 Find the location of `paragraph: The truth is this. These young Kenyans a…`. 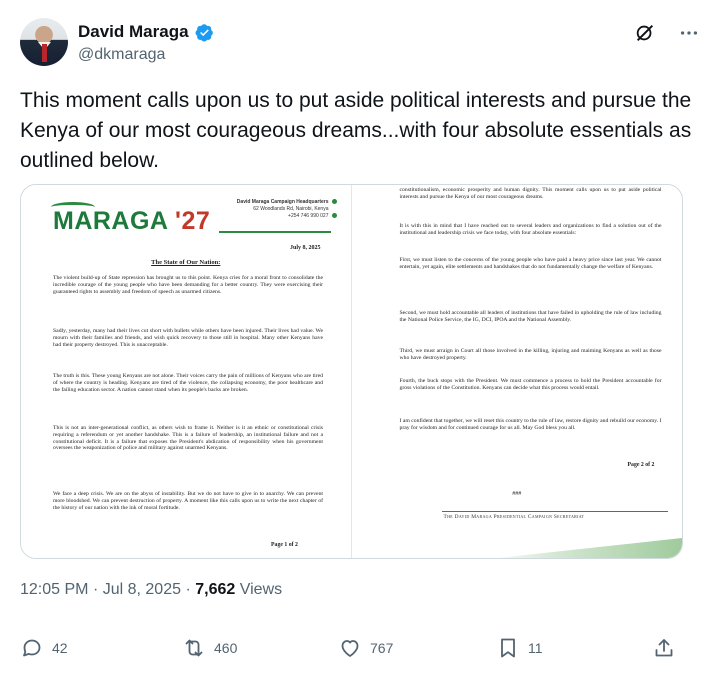

paragraph: The truth is this. These young Kenyans a… is located at coordinates (188, 383).